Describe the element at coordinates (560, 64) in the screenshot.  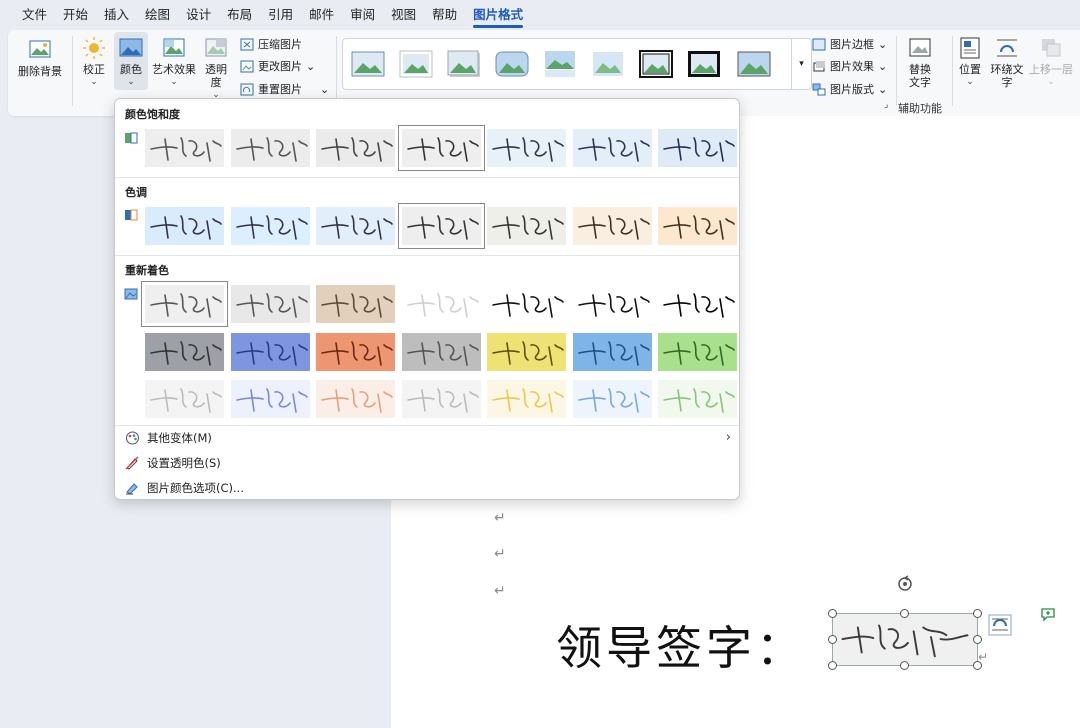
I see `picture-style-reflected-icon` at that location.